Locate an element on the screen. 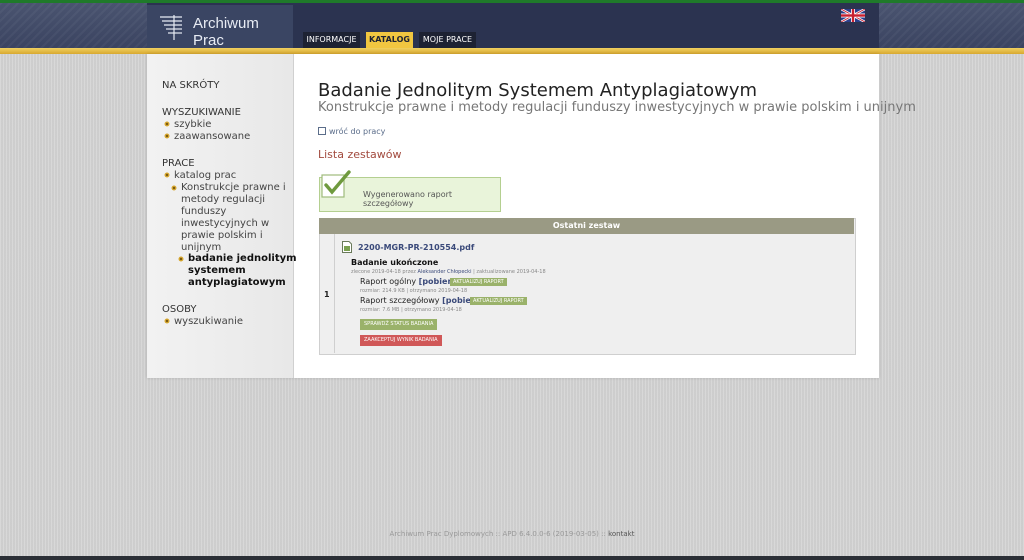 Image resolution: width=1024 pixels, height=560 pixels. uk-flag-icon is located at coordinates (853, 15).